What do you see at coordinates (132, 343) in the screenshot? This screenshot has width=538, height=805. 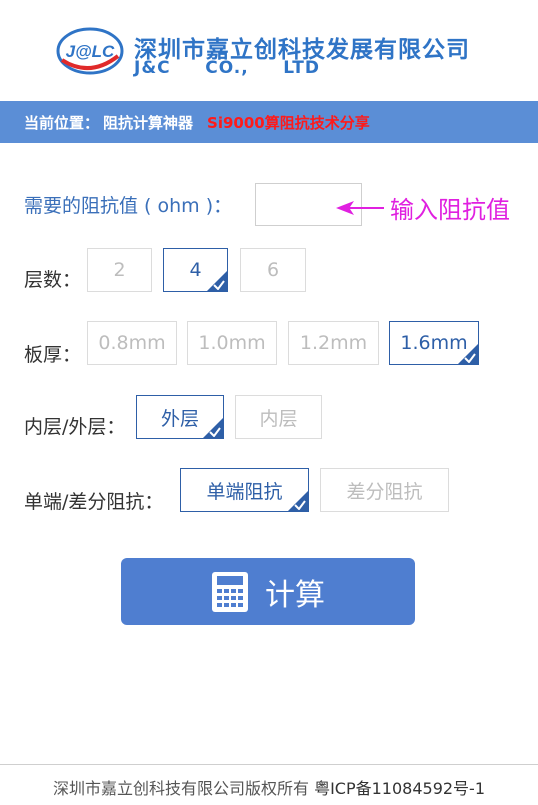 I see `thickness-option-0-8: 0.8mm` at bounding box center [132, 343].